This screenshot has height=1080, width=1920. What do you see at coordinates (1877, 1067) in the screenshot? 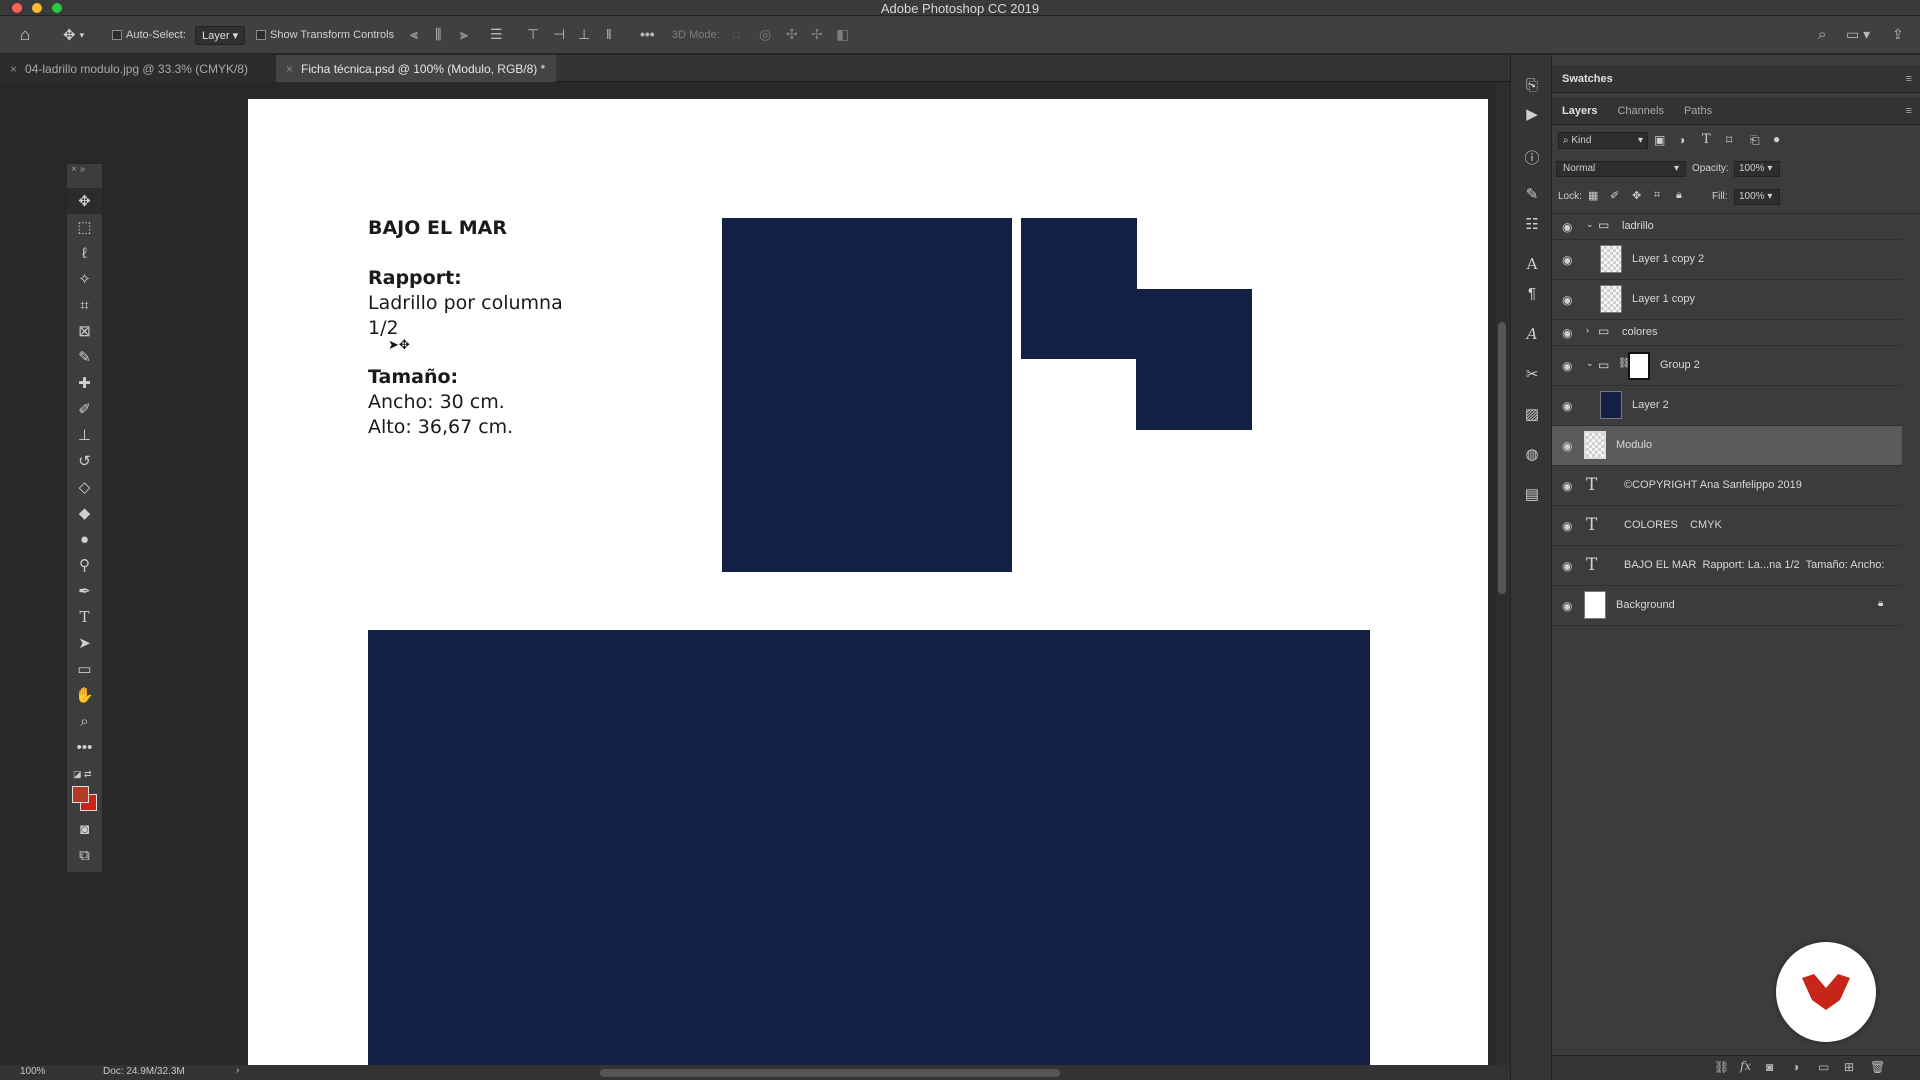
I see `delete-layer-icon: 🗑︎` at bounding box center [1877, 1067].